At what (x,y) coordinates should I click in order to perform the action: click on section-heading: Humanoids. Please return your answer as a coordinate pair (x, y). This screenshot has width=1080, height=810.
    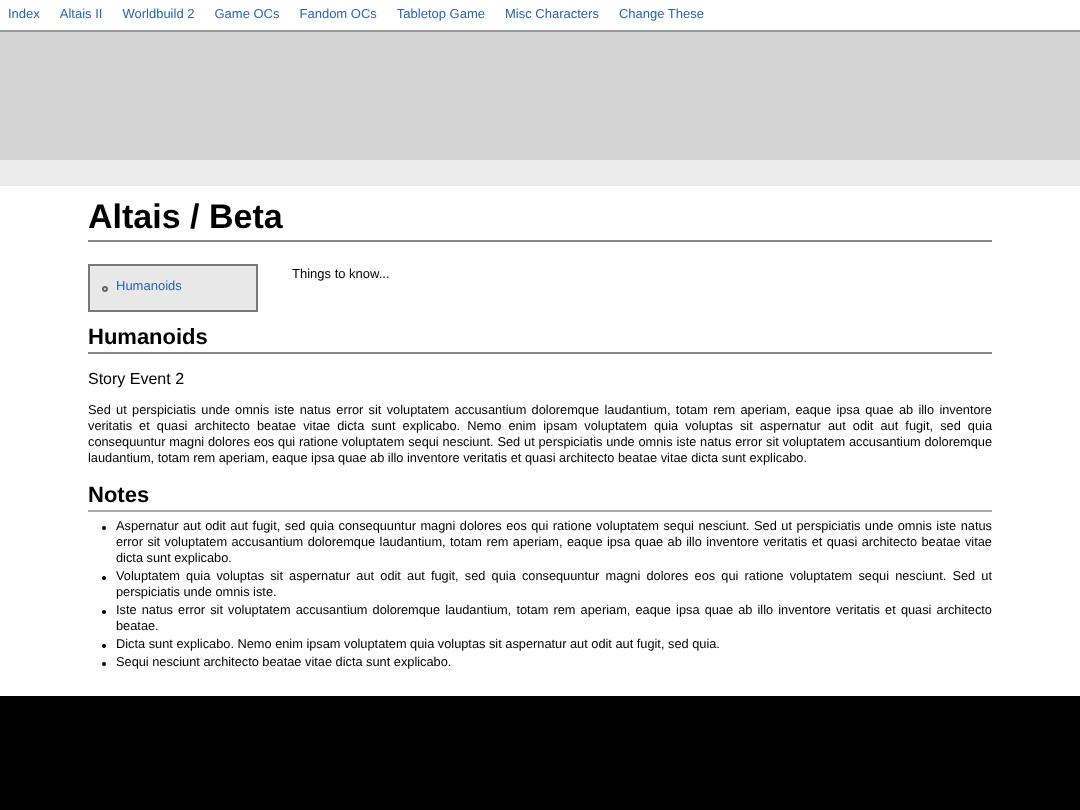
    Looking at the image, I should click on (540, 339).